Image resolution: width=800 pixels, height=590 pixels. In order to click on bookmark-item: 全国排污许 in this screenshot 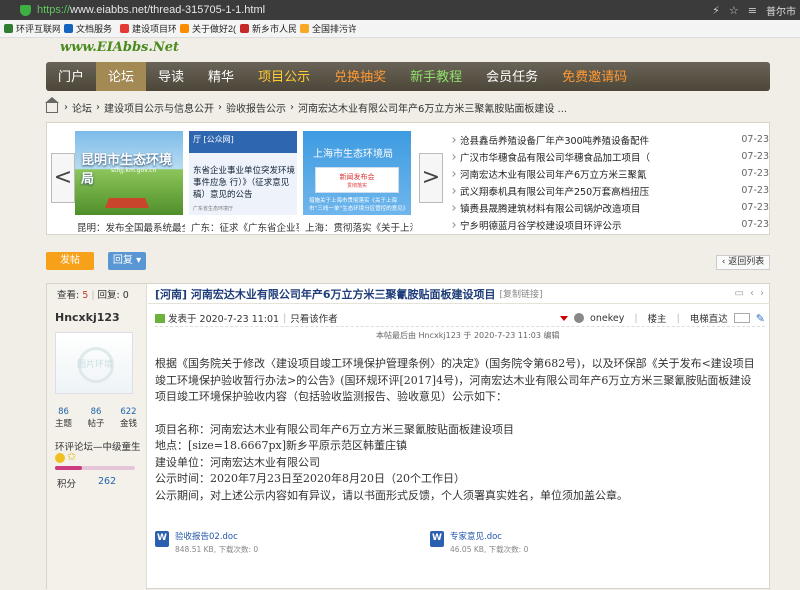, I will do `click(326, 29)`.